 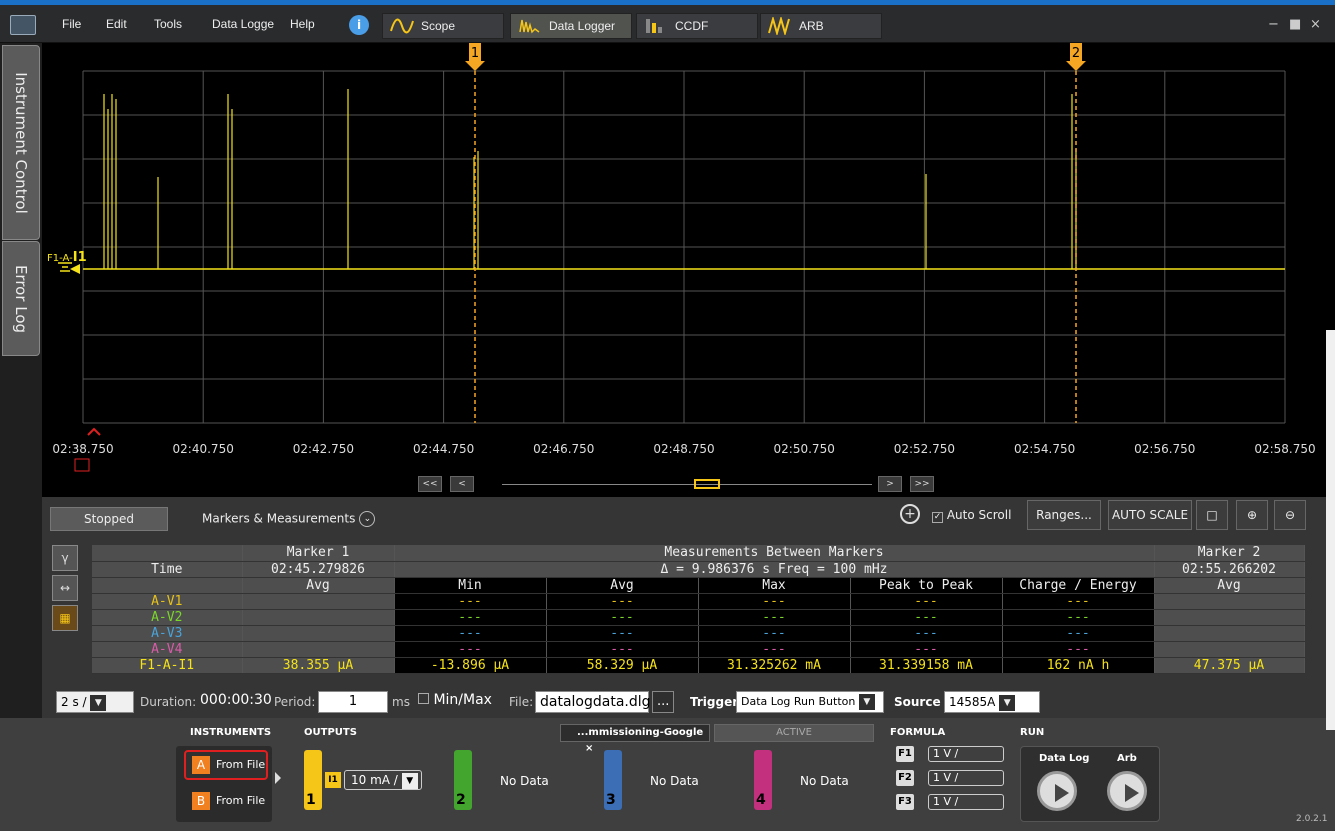 I want to click on channel-4-no-data: No Data, so click(x=824, y=781).